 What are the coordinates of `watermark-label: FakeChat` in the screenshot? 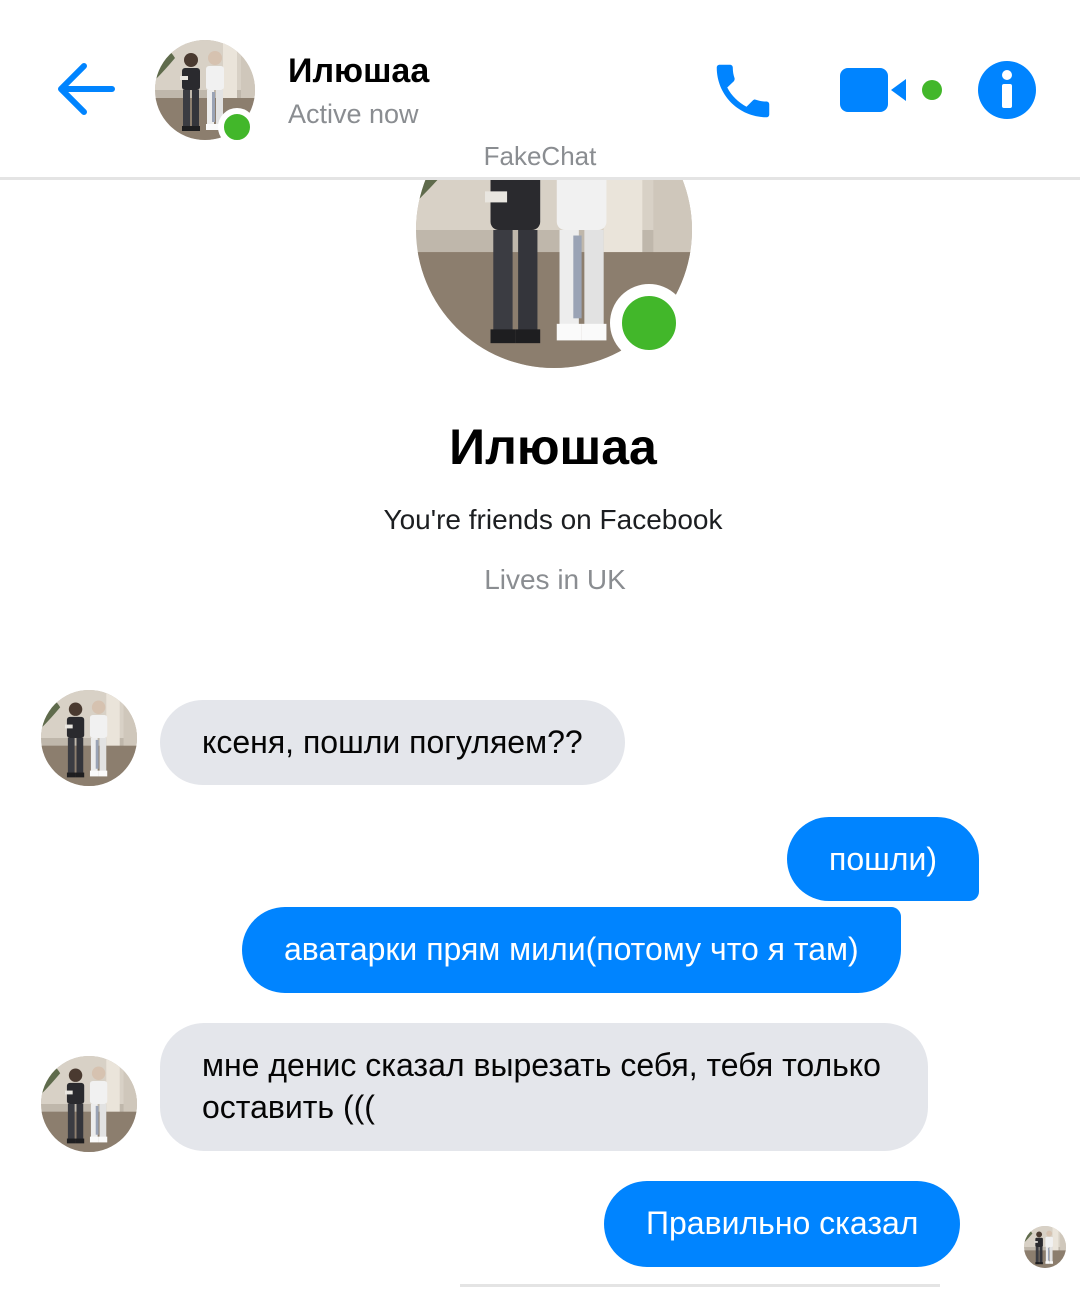 It's located at (540, 156).